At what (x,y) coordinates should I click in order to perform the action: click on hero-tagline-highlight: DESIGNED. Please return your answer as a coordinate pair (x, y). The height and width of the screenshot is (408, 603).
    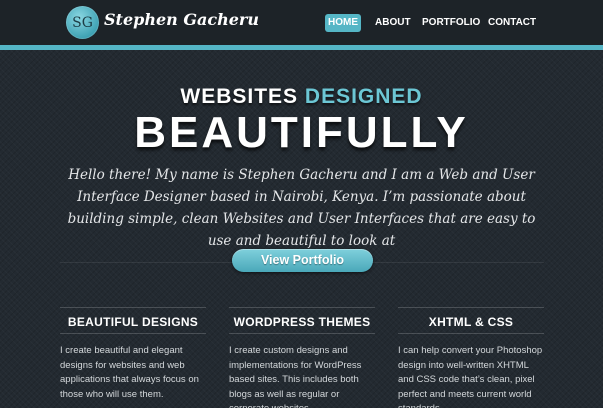
    Looking at the image, I should click on (363, 96).